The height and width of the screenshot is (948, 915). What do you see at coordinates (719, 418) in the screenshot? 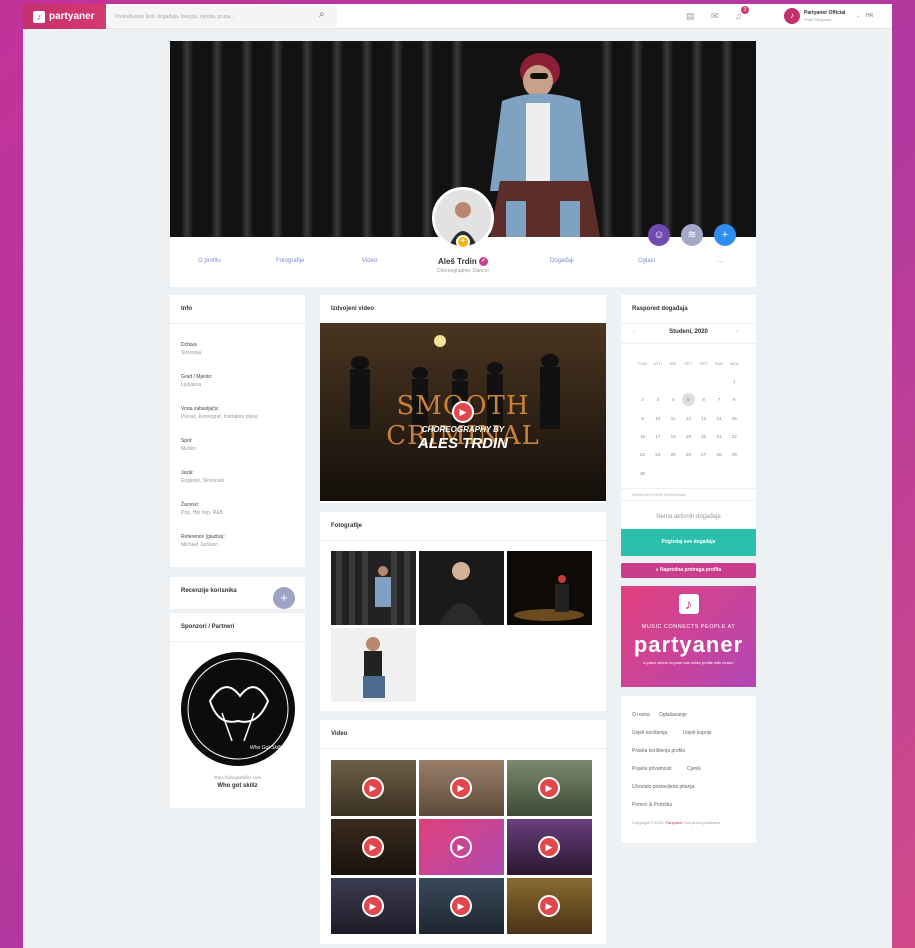
I see `calendar-day: 14` at bounding box center [719, 418].